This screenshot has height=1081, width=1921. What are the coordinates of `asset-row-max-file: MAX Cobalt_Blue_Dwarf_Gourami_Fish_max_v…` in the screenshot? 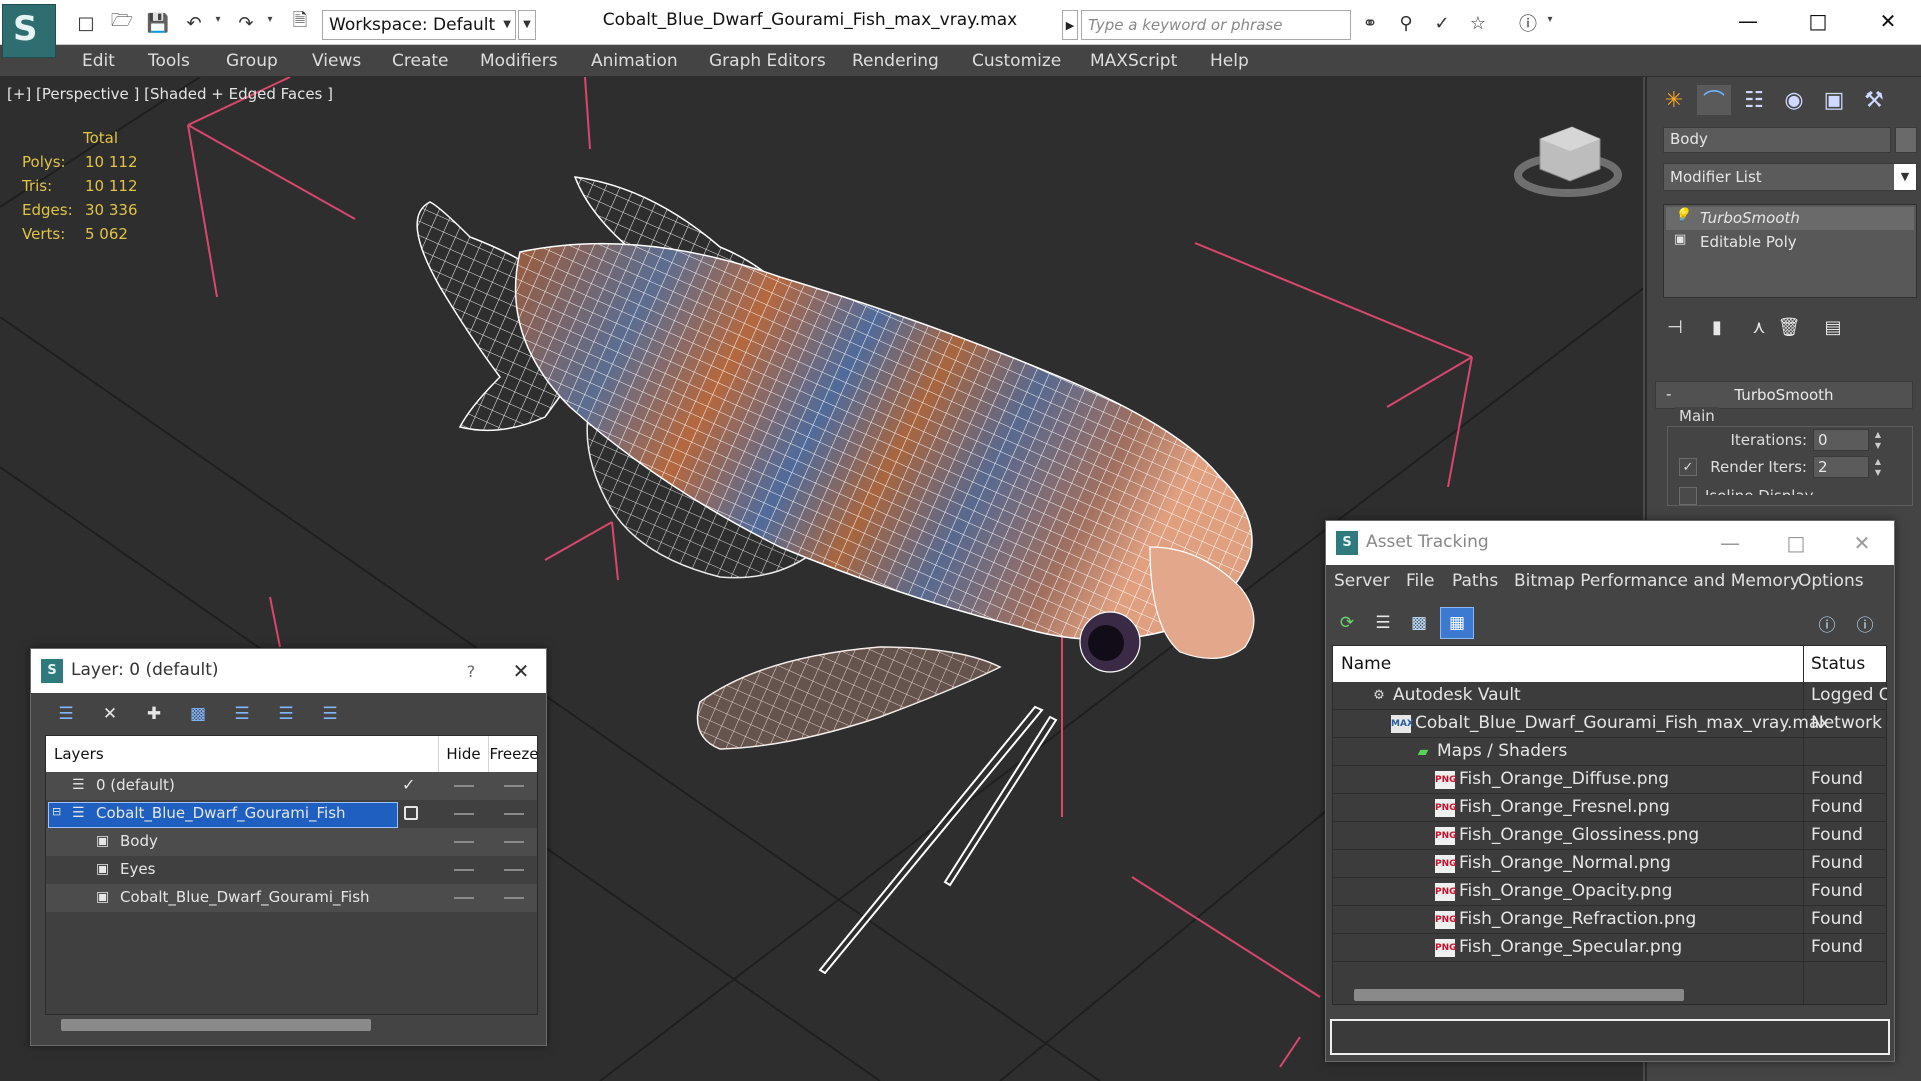 It's located at (1610, 724).